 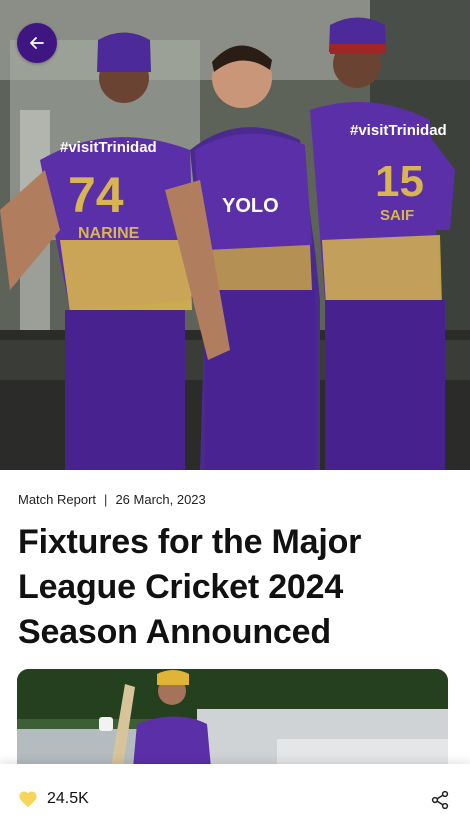 I want to click on like-button: 24.5K, so click(x=53, y=799).